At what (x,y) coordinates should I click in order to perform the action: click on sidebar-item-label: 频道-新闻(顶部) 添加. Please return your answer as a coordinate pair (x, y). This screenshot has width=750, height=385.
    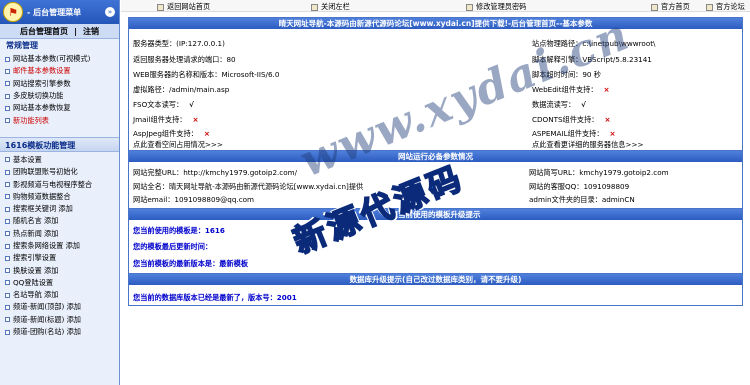
    Looking at the image, I should click on (47, 307).